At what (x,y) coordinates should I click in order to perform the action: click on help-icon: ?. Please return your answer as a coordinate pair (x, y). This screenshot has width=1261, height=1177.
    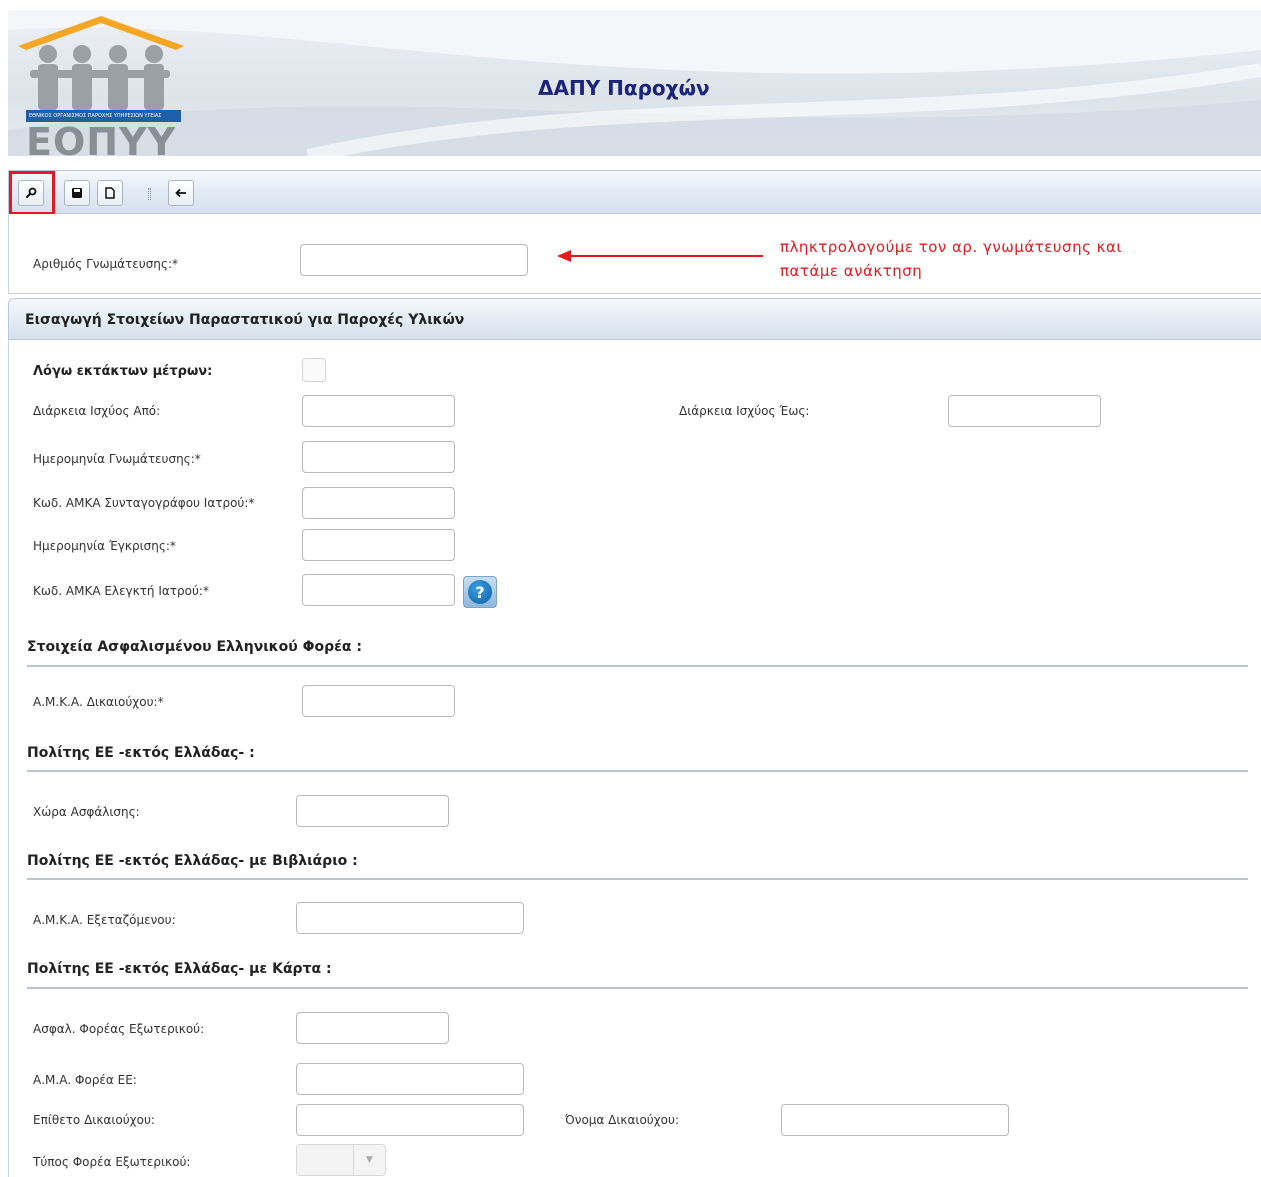
    Looking at the image, I should click on (480, 592).